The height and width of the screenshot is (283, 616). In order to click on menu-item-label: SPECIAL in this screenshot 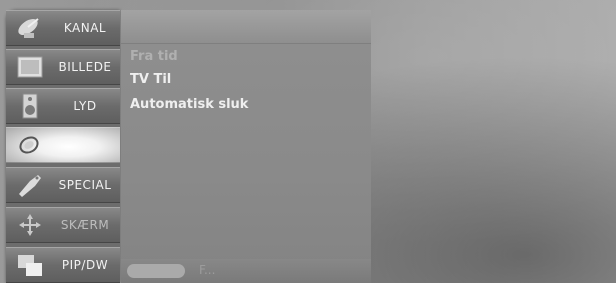, I will do `click(85, 185)`.